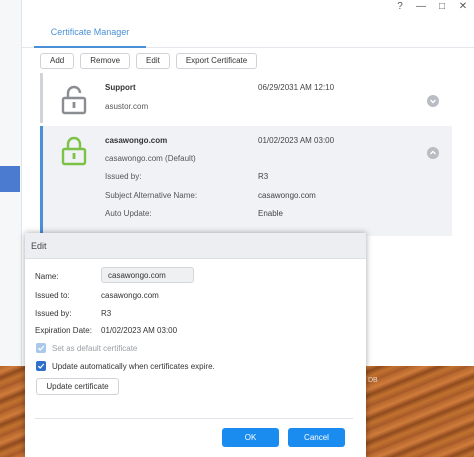 Image resolution: width=474 pixels, height=457 pixels. I want to click on export-certificate-button: Export Certificate, so click(216, 61).